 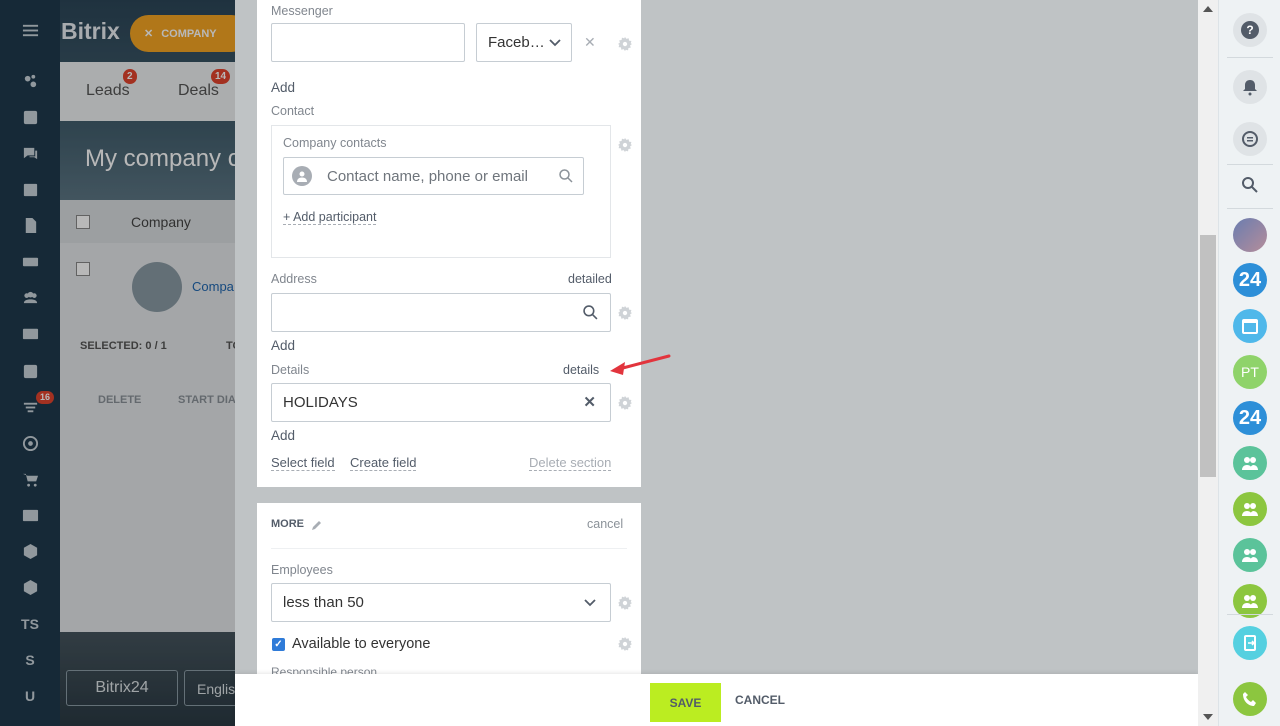 What do you see at coordinates (1250, 699) in the screenshot?
I see `phone-icon` at bounding box center [1250, 699].